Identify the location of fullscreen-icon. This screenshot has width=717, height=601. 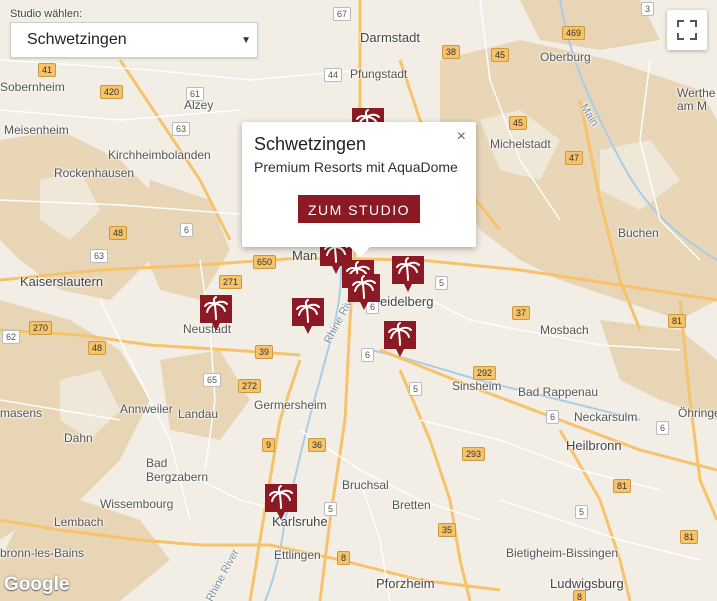
(687, 30).